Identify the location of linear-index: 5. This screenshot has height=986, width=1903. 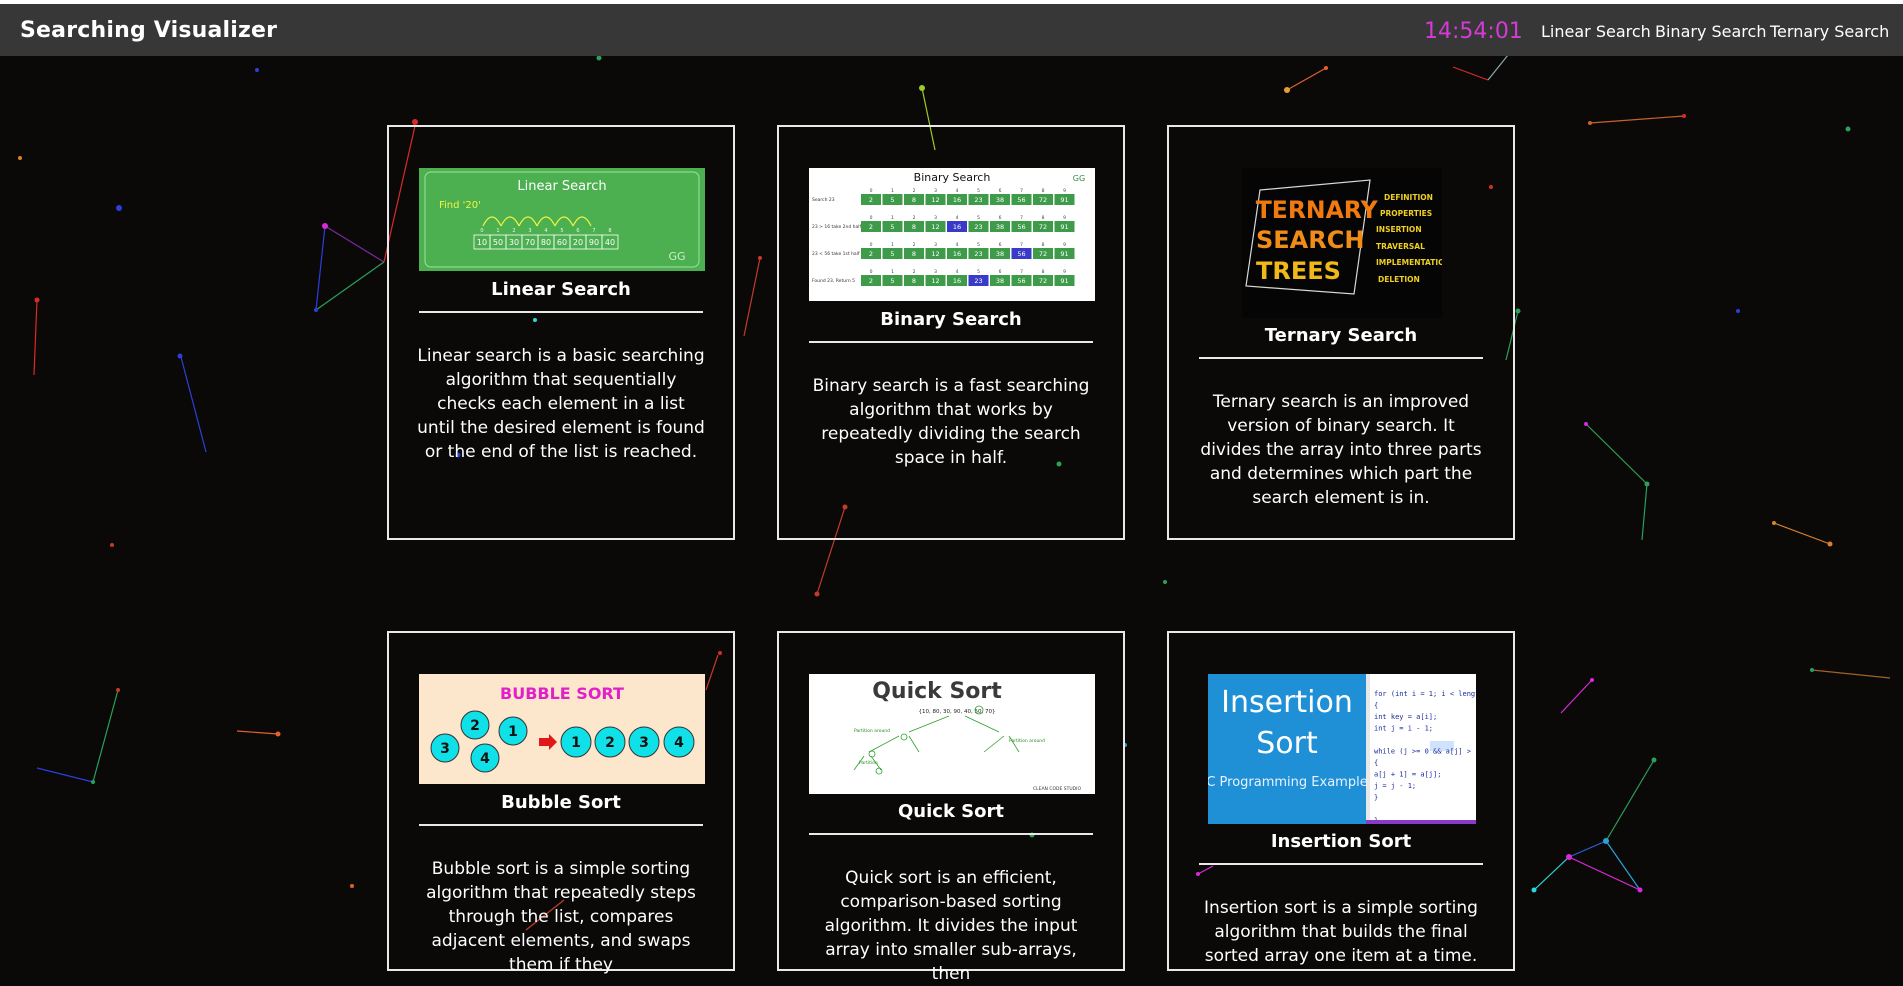
(561, 231).